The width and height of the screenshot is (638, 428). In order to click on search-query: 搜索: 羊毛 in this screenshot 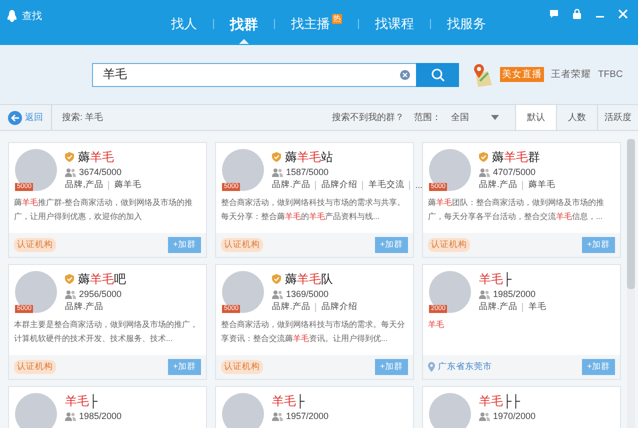, I will do `click(82, 117)`.